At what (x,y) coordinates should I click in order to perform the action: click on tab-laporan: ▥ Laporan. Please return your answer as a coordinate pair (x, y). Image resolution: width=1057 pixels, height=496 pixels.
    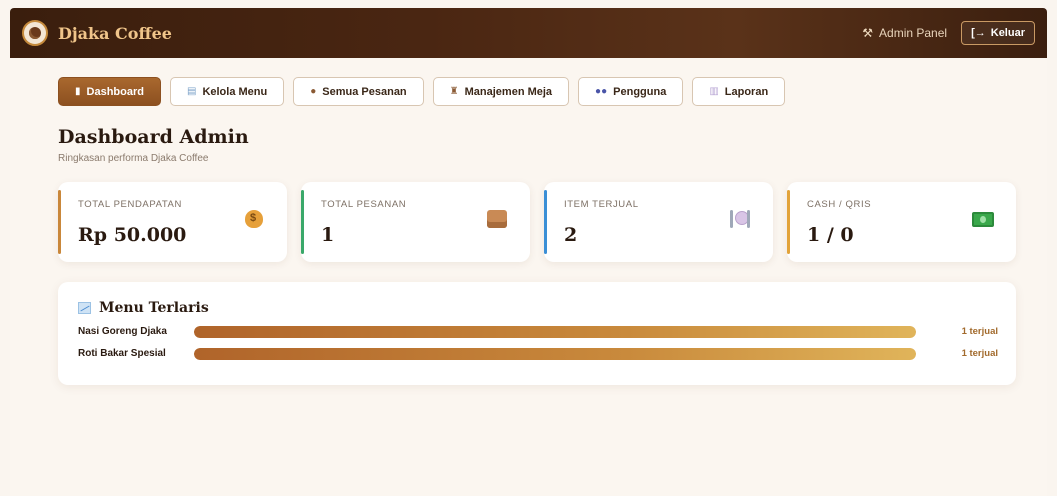
    Looking at the image, I should click on (739, 91).